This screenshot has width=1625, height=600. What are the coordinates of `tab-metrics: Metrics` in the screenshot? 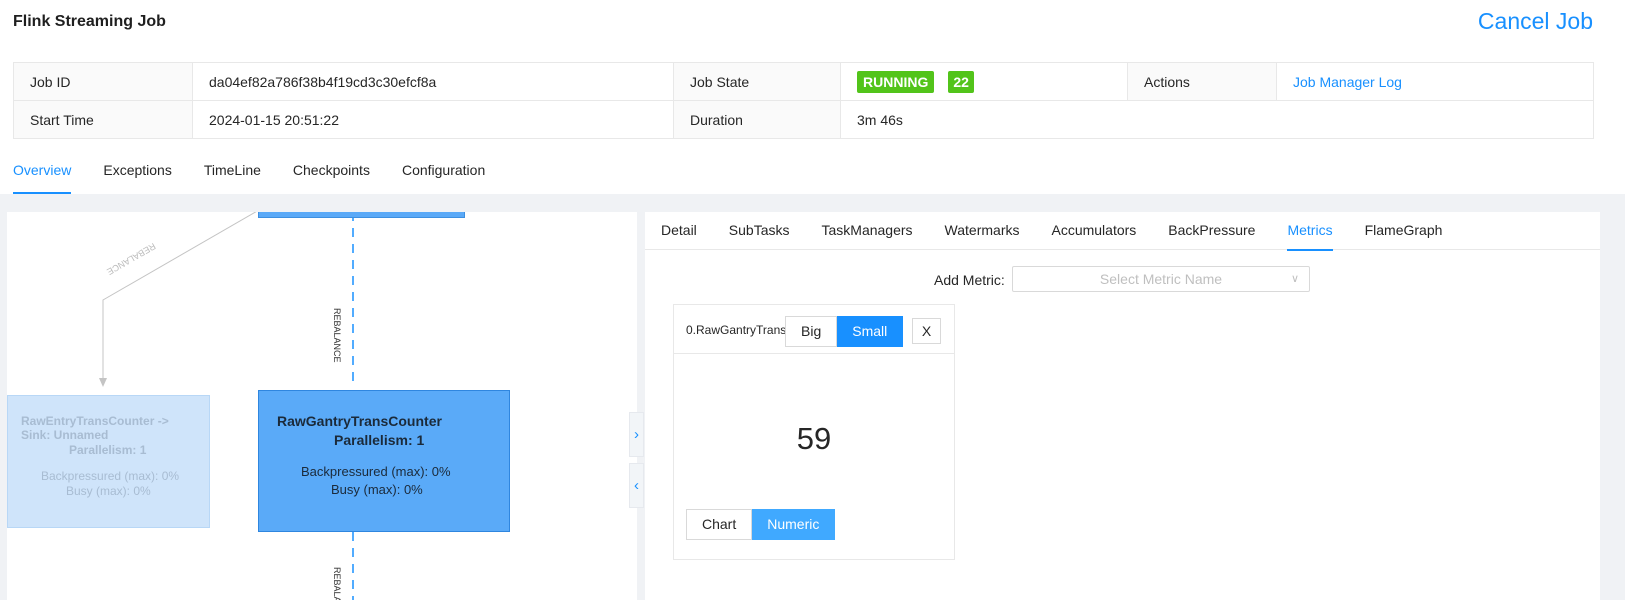 It's located at (1310, 231).